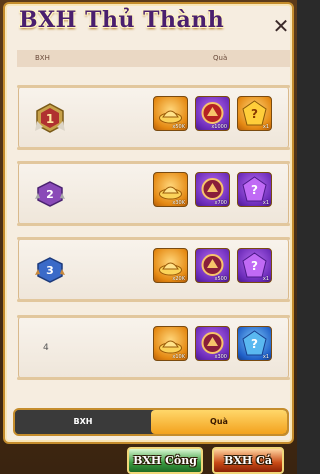 The image size is (320, 474). I want to click on panel-title: BXH Thủ Thành, so click(122, 20).